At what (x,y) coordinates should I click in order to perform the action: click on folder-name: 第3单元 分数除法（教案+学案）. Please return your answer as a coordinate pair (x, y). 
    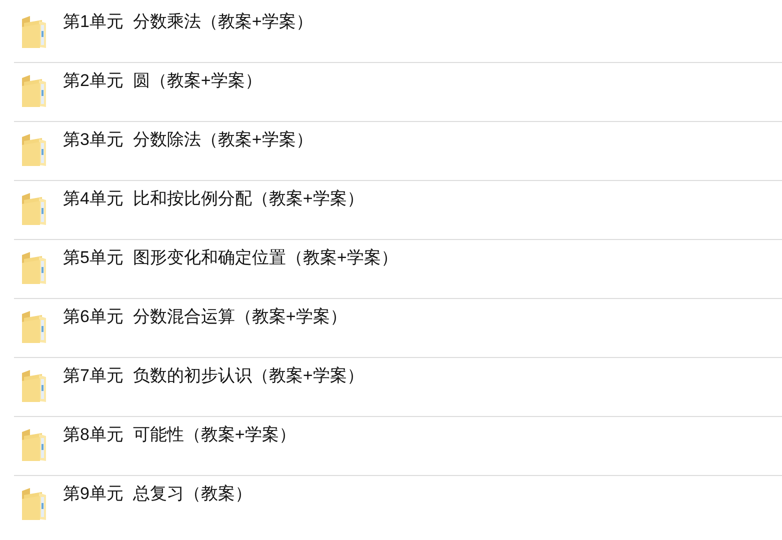
    Looking at the image, I should click on (188, 140).